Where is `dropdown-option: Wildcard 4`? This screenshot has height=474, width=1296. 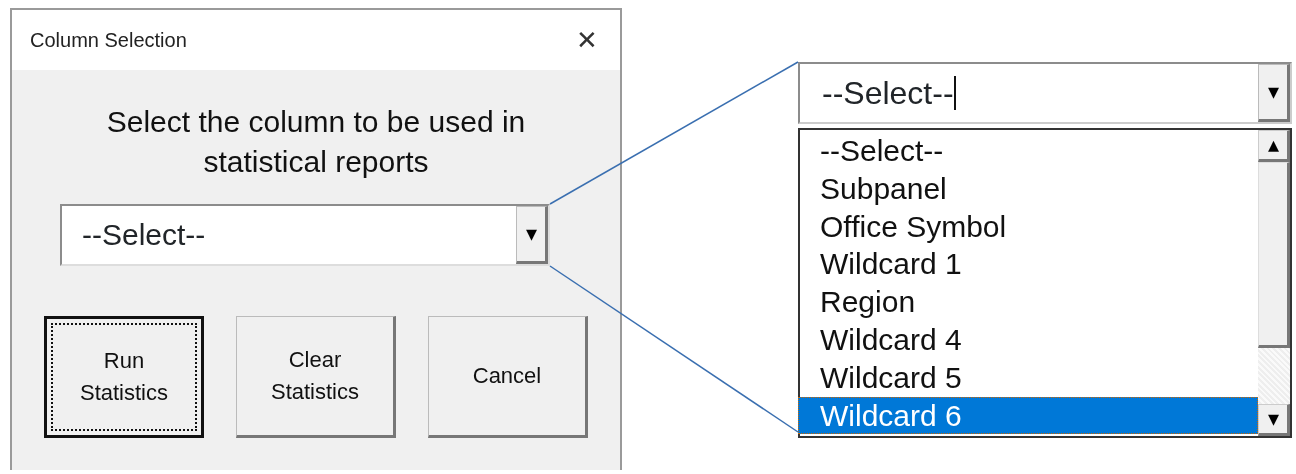 dropdown-option: Wildcard 4 is located at coordinates (1028, 340).